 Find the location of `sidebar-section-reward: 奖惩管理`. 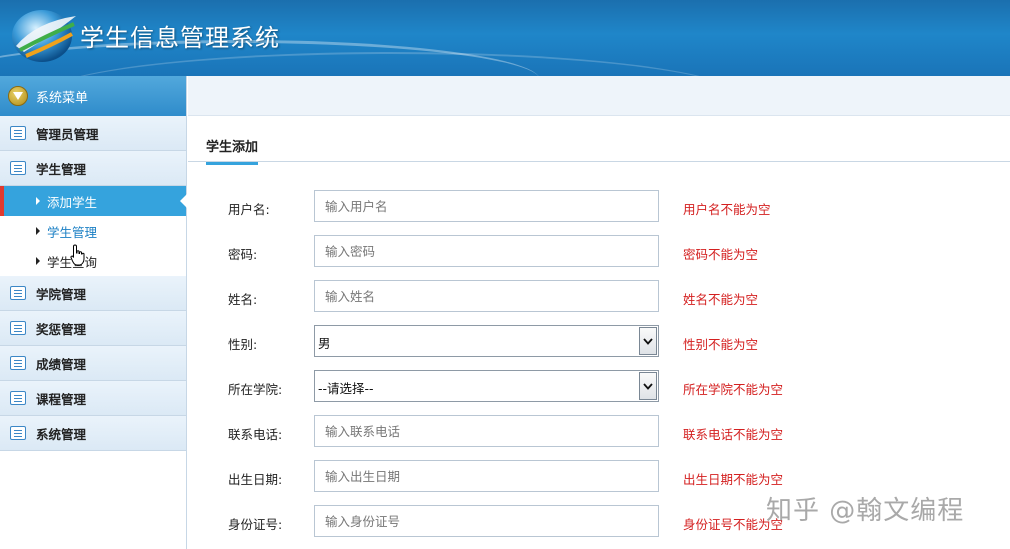

sidebar-section-reward: 奖惩管理 is located at coordinates (93, 328).